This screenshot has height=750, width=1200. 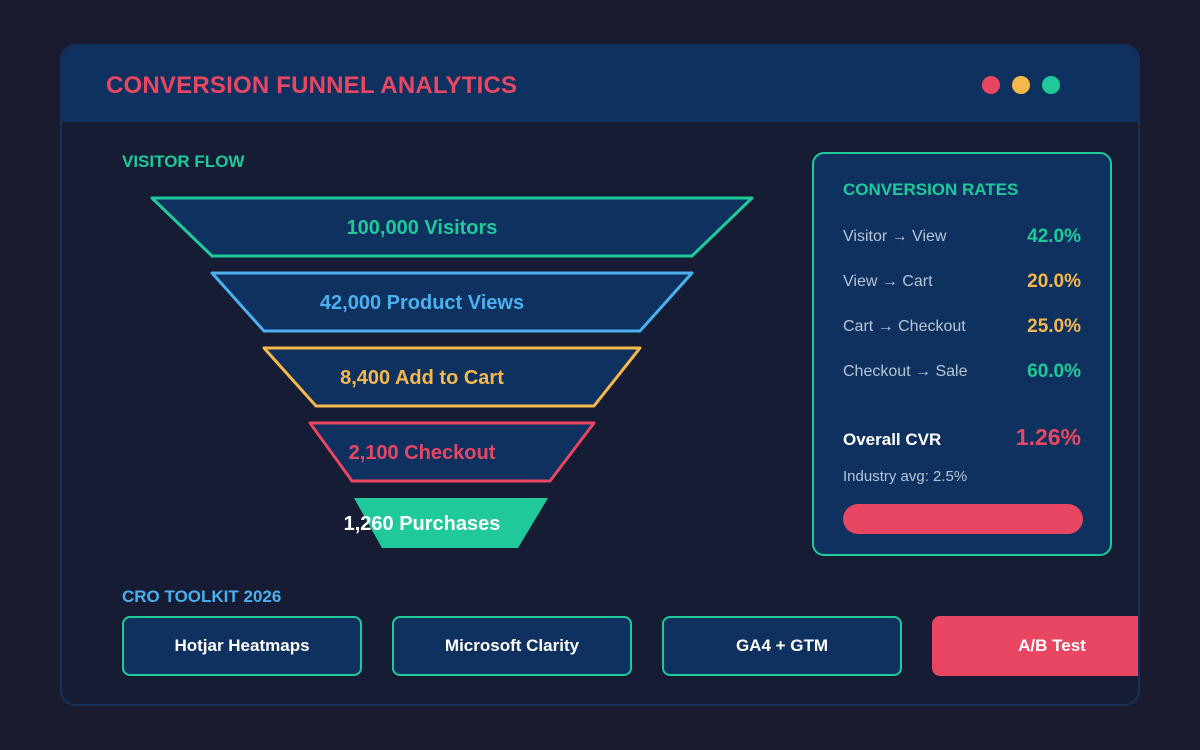 What do you see at coordinates (782, 646) in the screenshot?
I see `ga4-gtm-button: GA4 + GTM` at bounding box center [782, 646].